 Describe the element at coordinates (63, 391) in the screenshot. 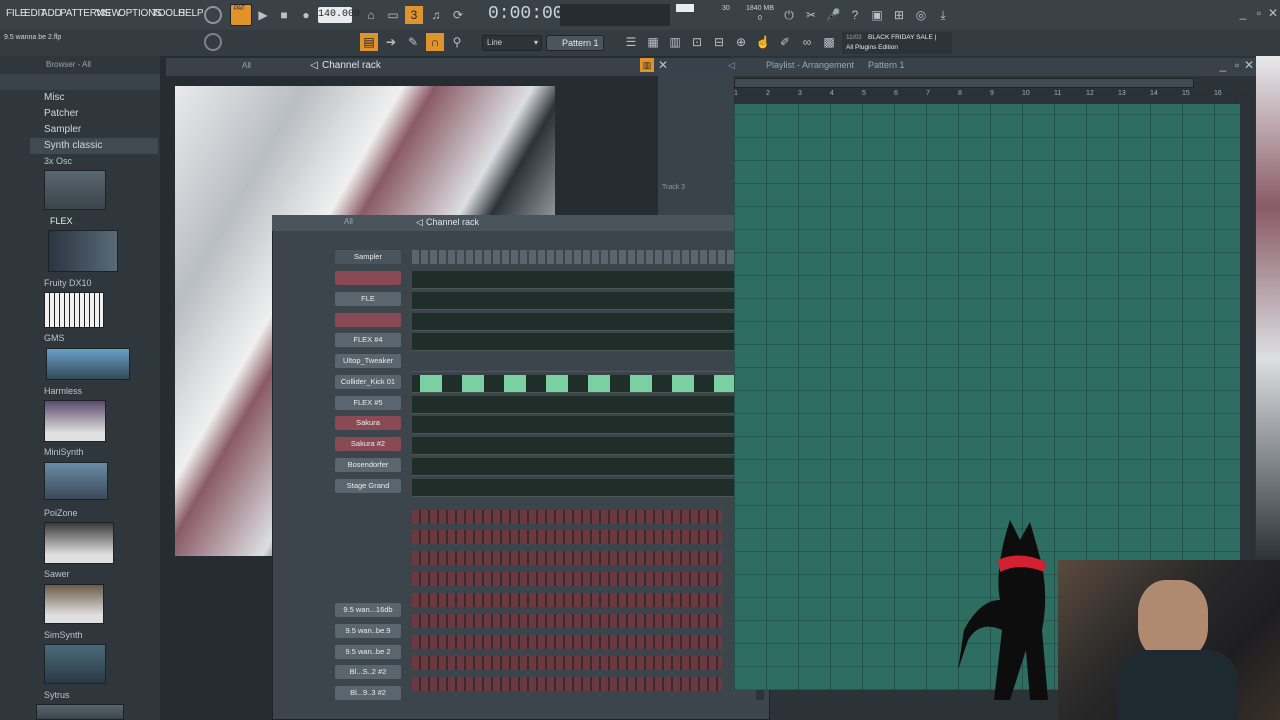

I see `plugin-harmless: Harmless` at that location.